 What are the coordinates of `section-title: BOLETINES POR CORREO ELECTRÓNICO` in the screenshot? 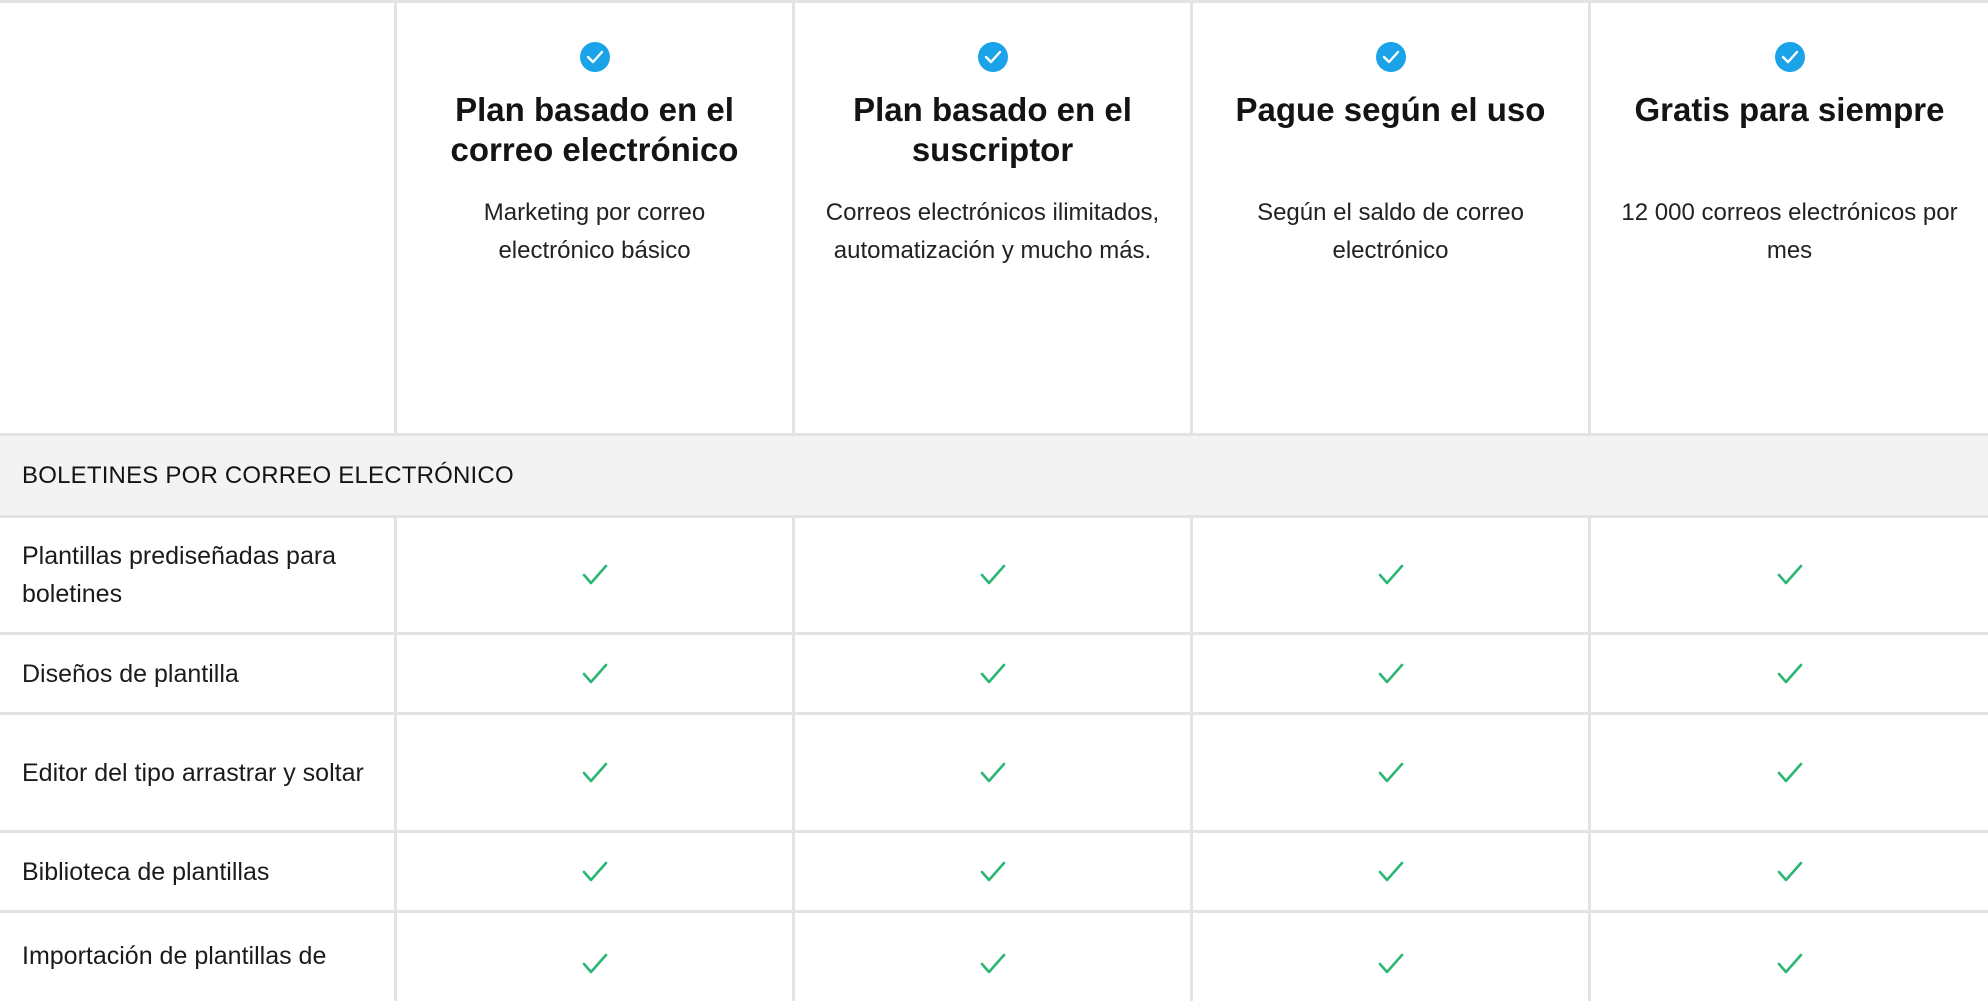 It's located at (268, 475).